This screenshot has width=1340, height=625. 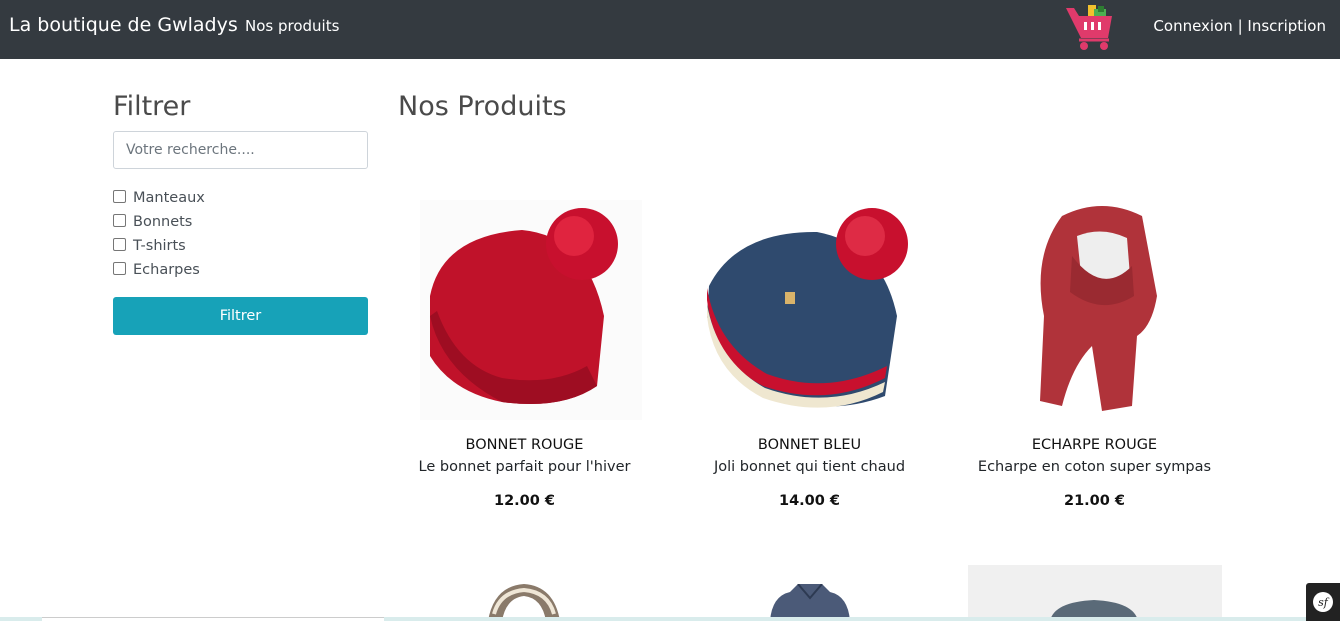 I want to click on product-name: ECHARPE ROUGE, so click(x=1094, y=445).